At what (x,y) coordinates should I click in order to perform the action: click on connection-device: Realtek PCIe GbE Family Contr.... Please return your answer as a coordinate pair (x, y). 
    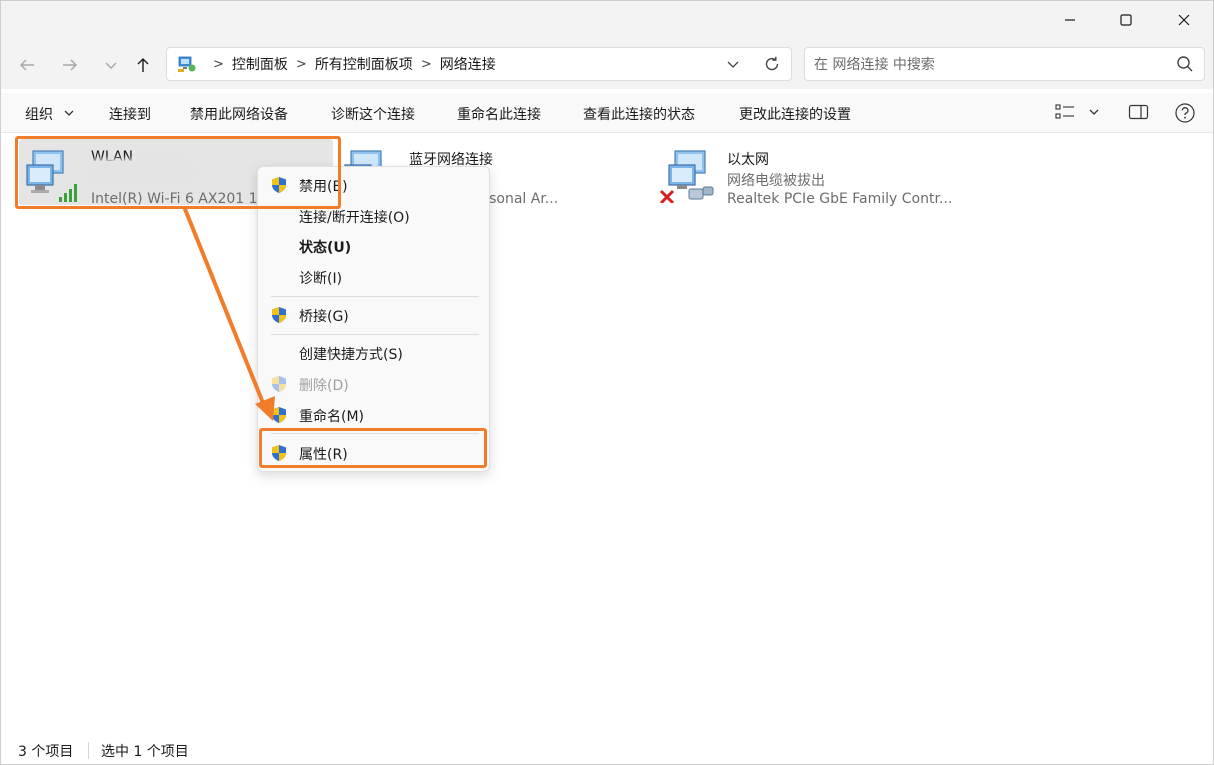
    Looking at the image, I should click on (840, 199).